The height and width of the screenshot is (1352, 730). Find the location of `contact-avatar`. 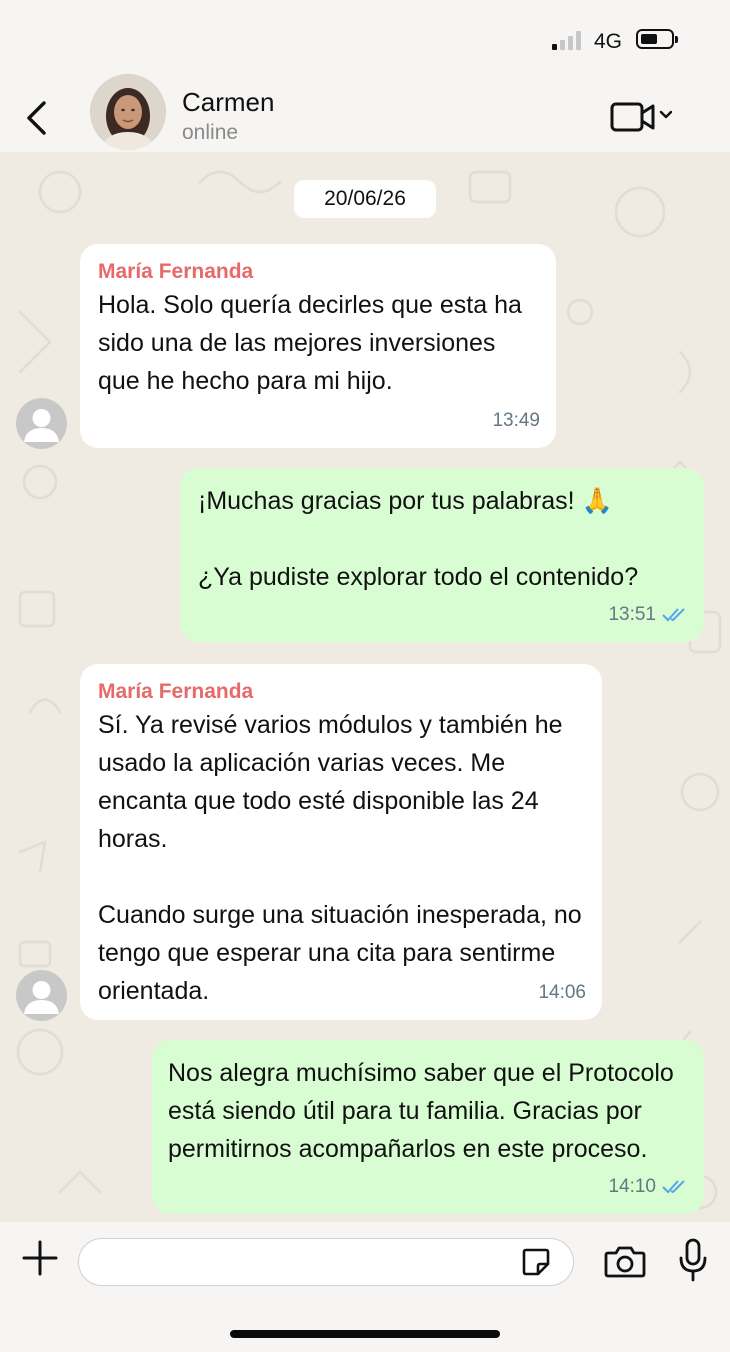

contact-avatar is located at coordinates (128, 112).